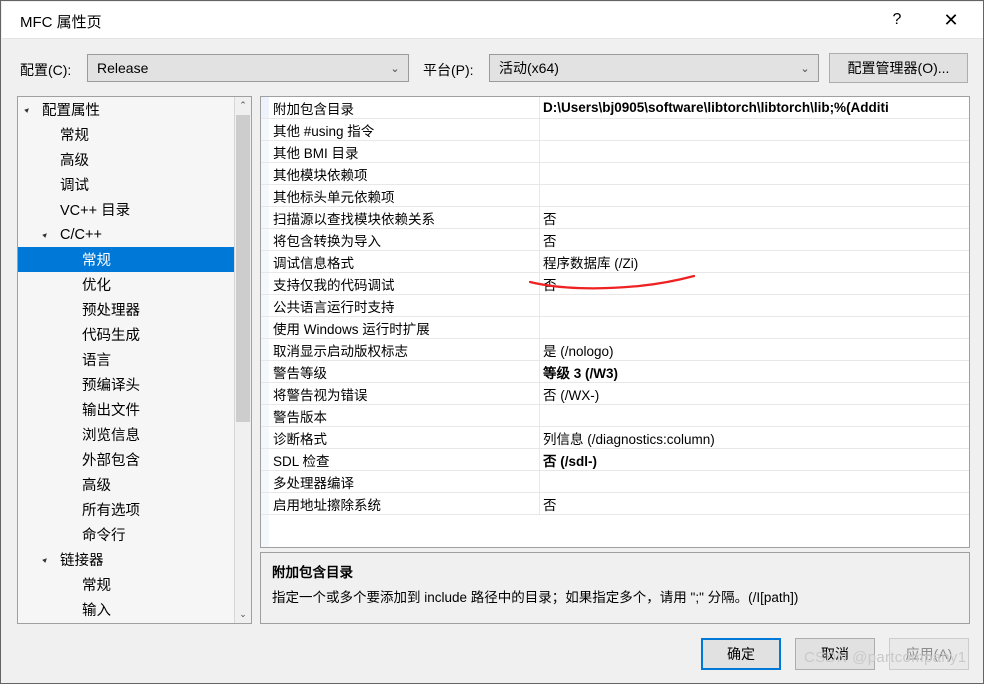 This screenshot has height=684, width=984. Describe the element at coordinates (127, 184) in the screenshot. I see `tree-item: 调试` at that location.